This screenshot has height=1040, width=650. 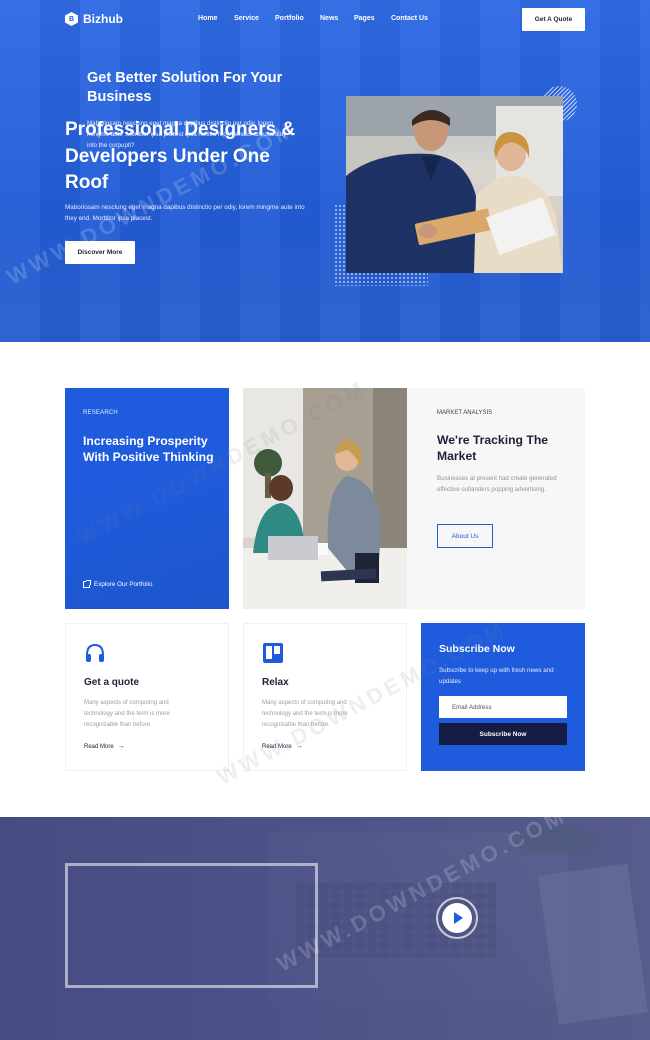 I want to click on nav-item-service: Service, so click(x=254, y=18).